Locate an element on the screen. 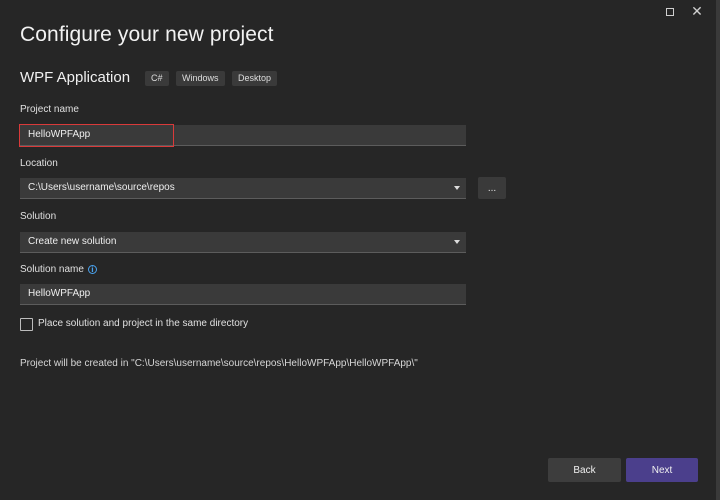 The height and width of the screenshot is (500, 720). solution-name-input: HelloWPFApp is located at coordinates (243, 294).